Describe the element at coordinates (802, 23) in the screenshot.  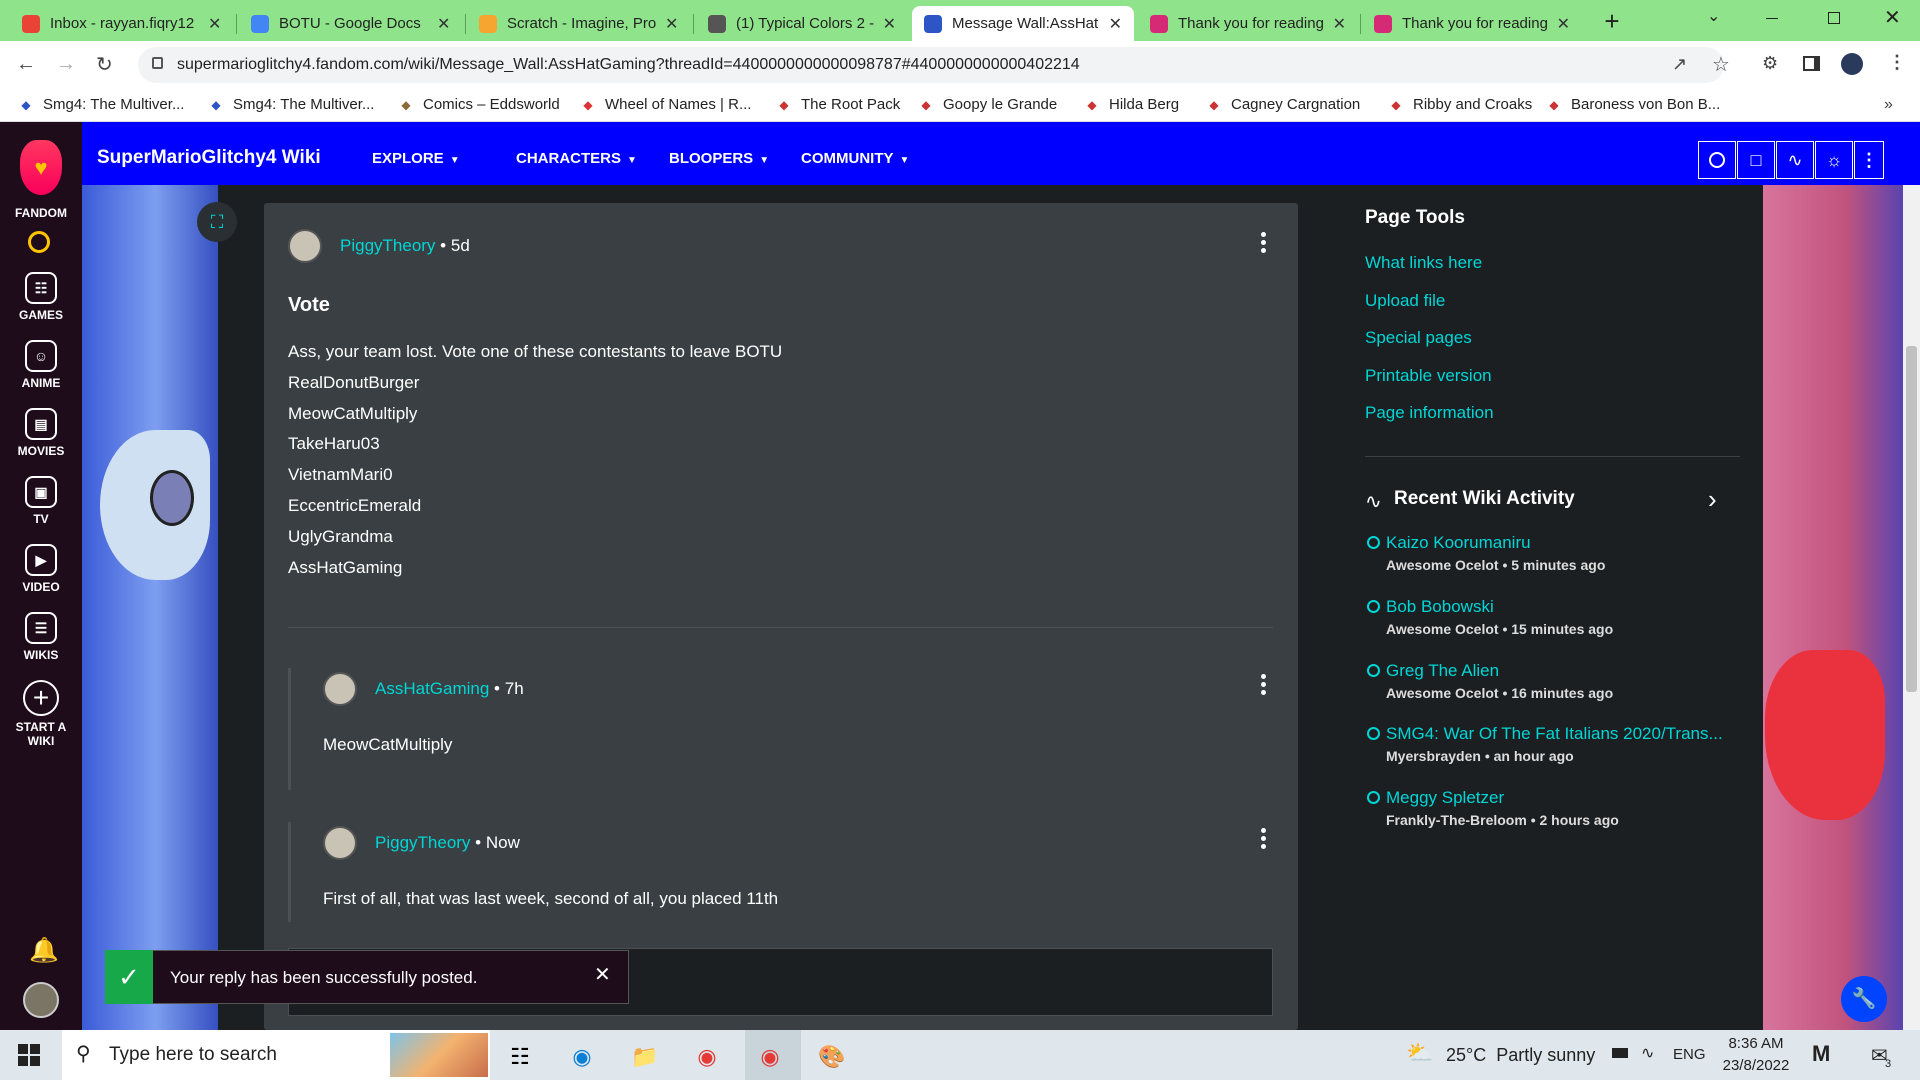
I see `browser-tab: (1) Typical Colors 2 - F ✕` at that location.